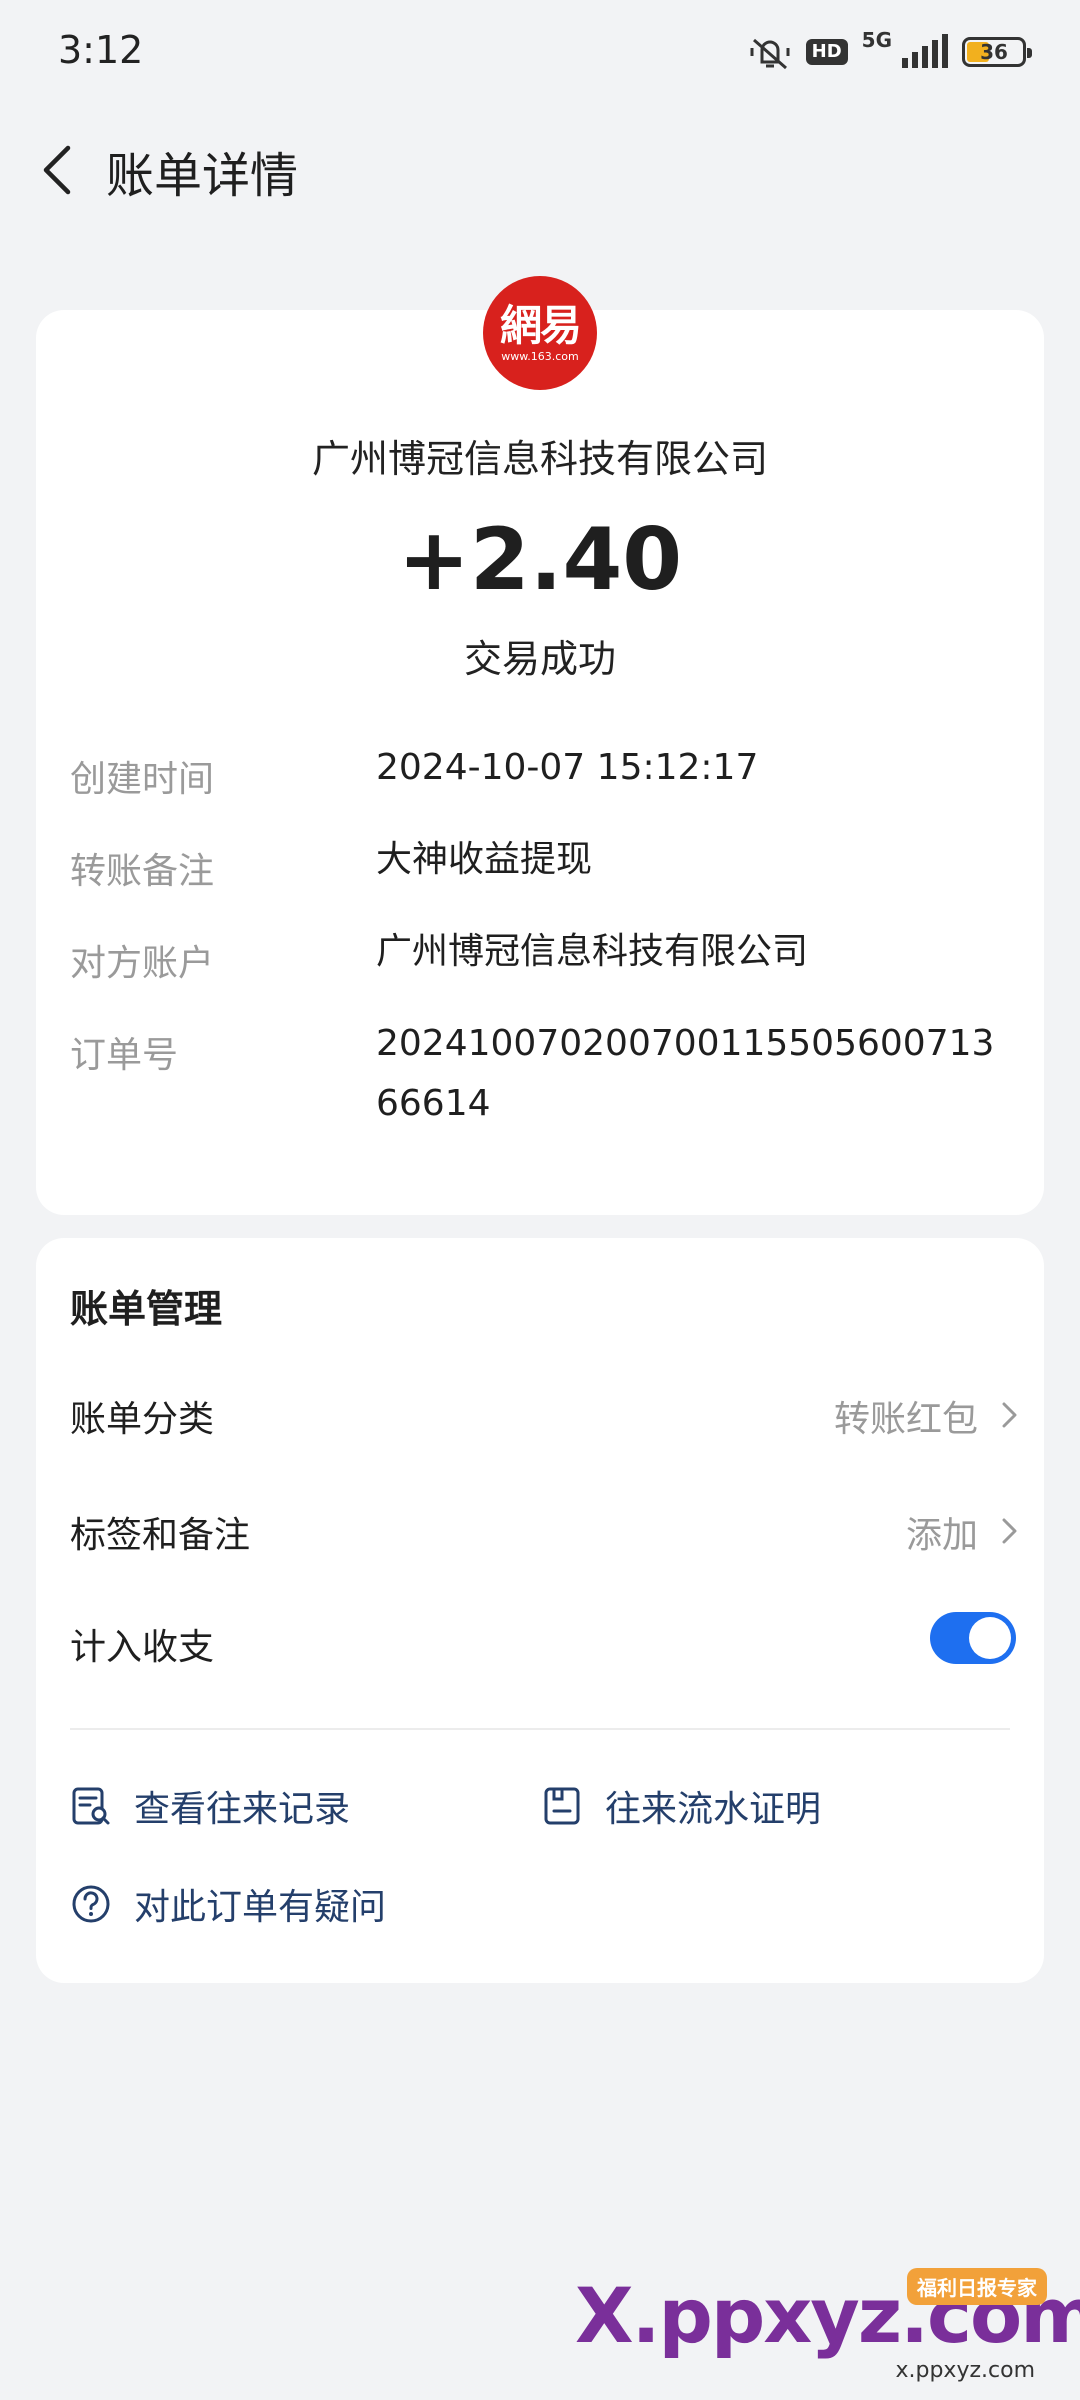  I want to click on view-records-label: 查看往来记录, so click(242, 1809).